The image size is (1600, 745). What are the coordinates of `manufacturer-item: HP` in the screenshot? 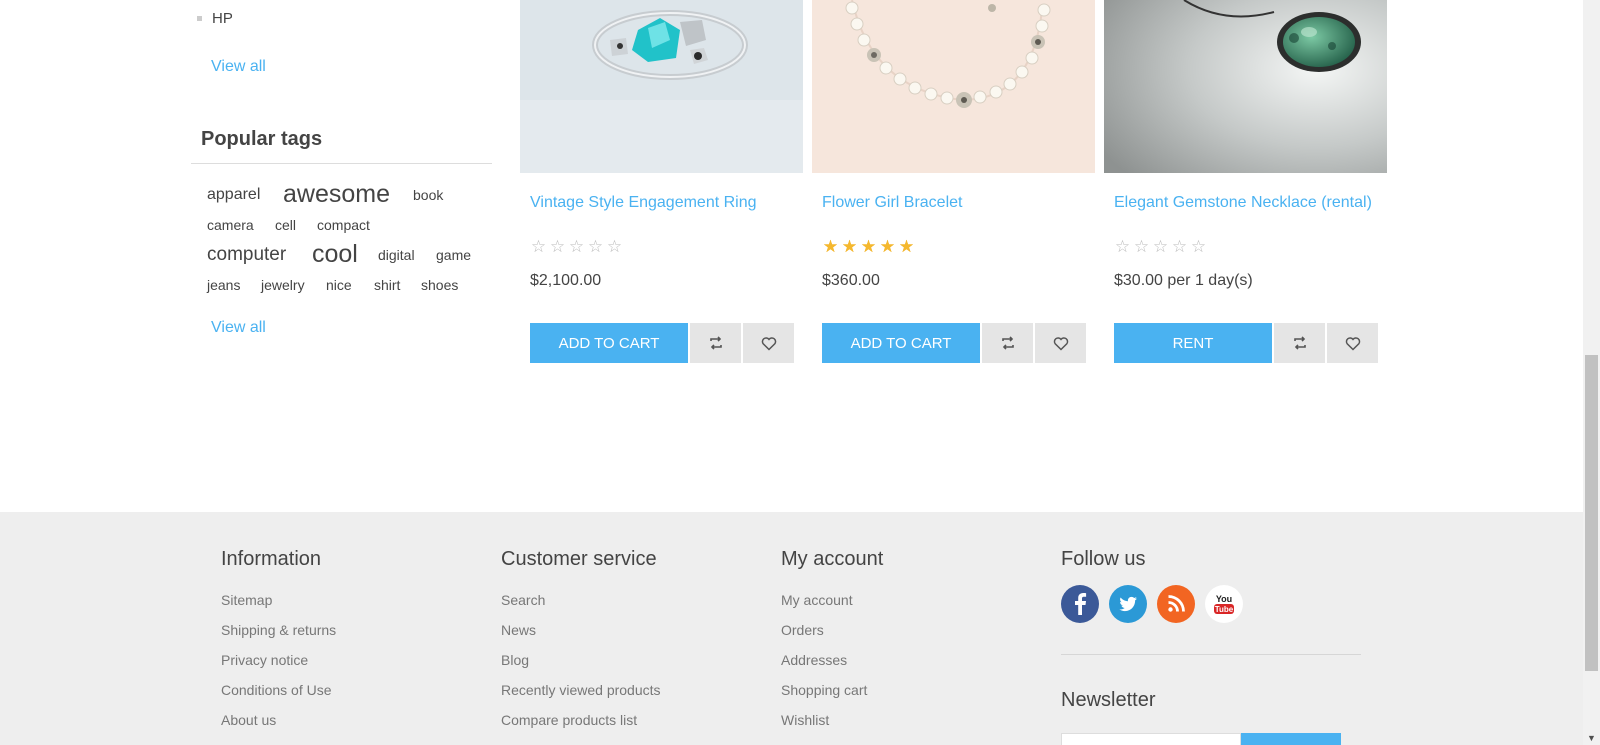 It's located at (215, 18).